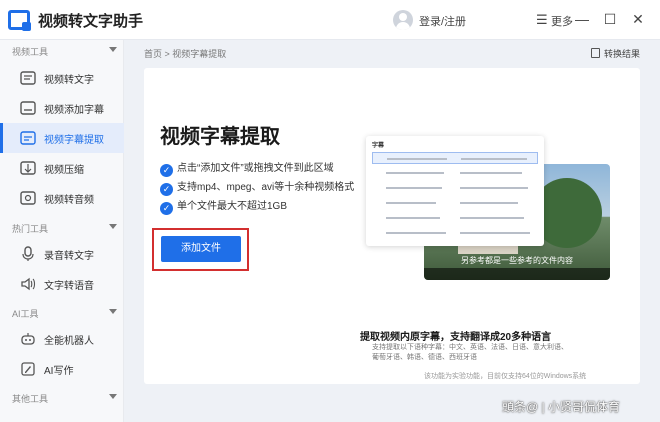 The width and height of the screenshot is (660, 422). I want to click on video-to-text-icon, so click(28, 78).